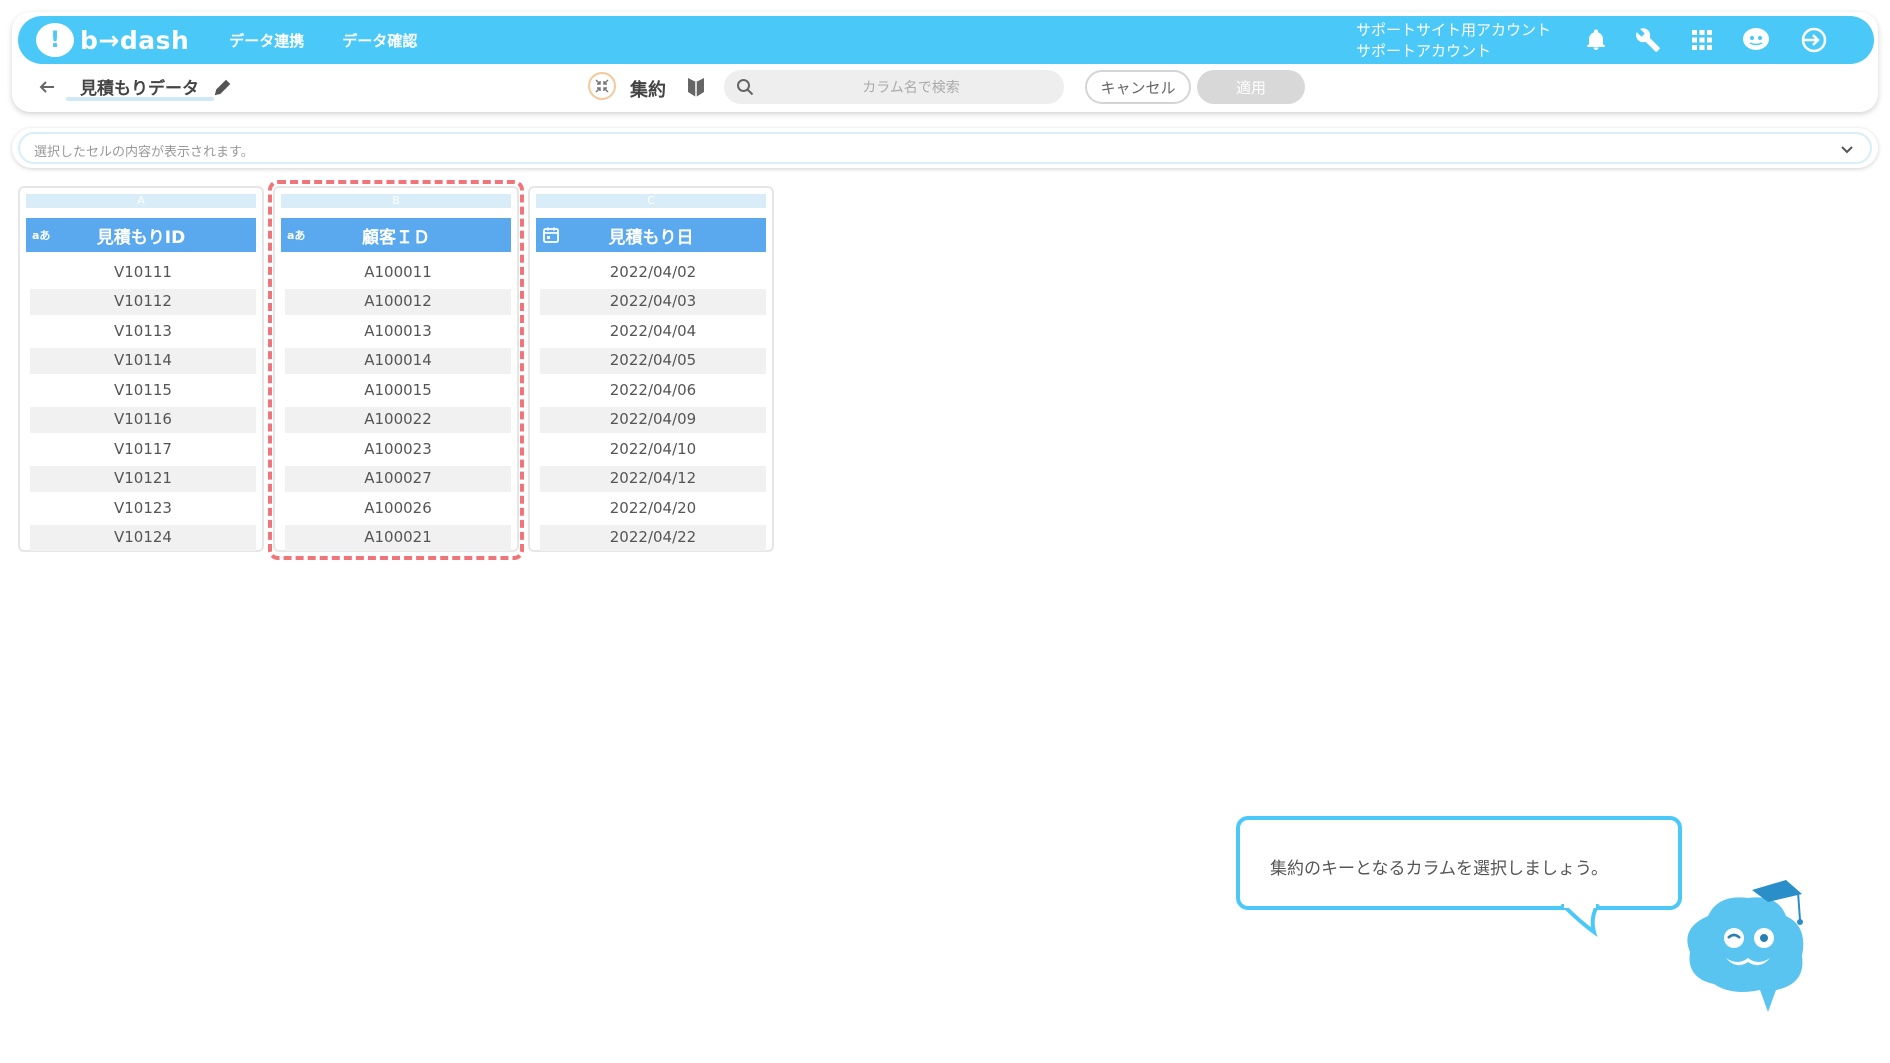 The width and height of the screenshot is (1890, 1063). I want to click on table-cell: 2022/04/05, so click(653, 361).